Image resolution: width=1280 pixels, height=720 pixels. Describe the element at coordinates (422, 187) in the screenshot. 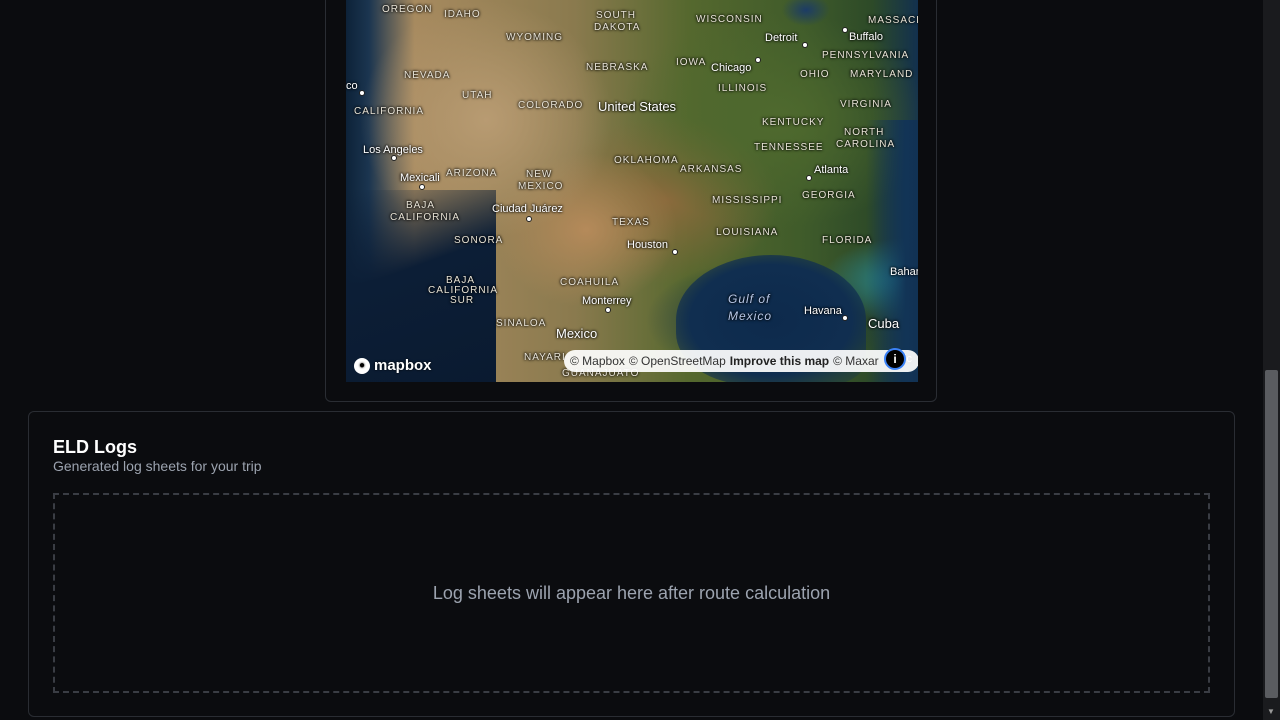

I see `city-dot-mexicali` at that location.